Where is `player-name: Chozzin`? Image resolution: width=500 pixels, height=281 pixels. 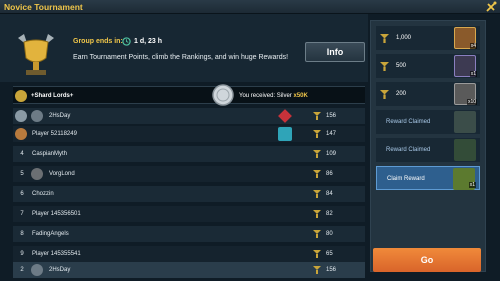
player-name: Chozzin is located at coordinates (43, 194).